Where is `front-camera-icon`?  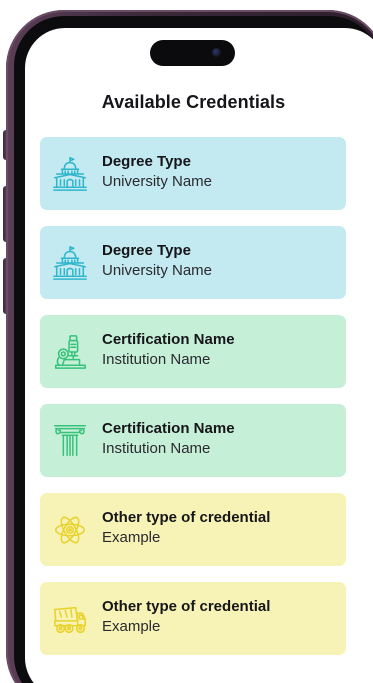 front-camera-icon is located at coordinates (216, 52).